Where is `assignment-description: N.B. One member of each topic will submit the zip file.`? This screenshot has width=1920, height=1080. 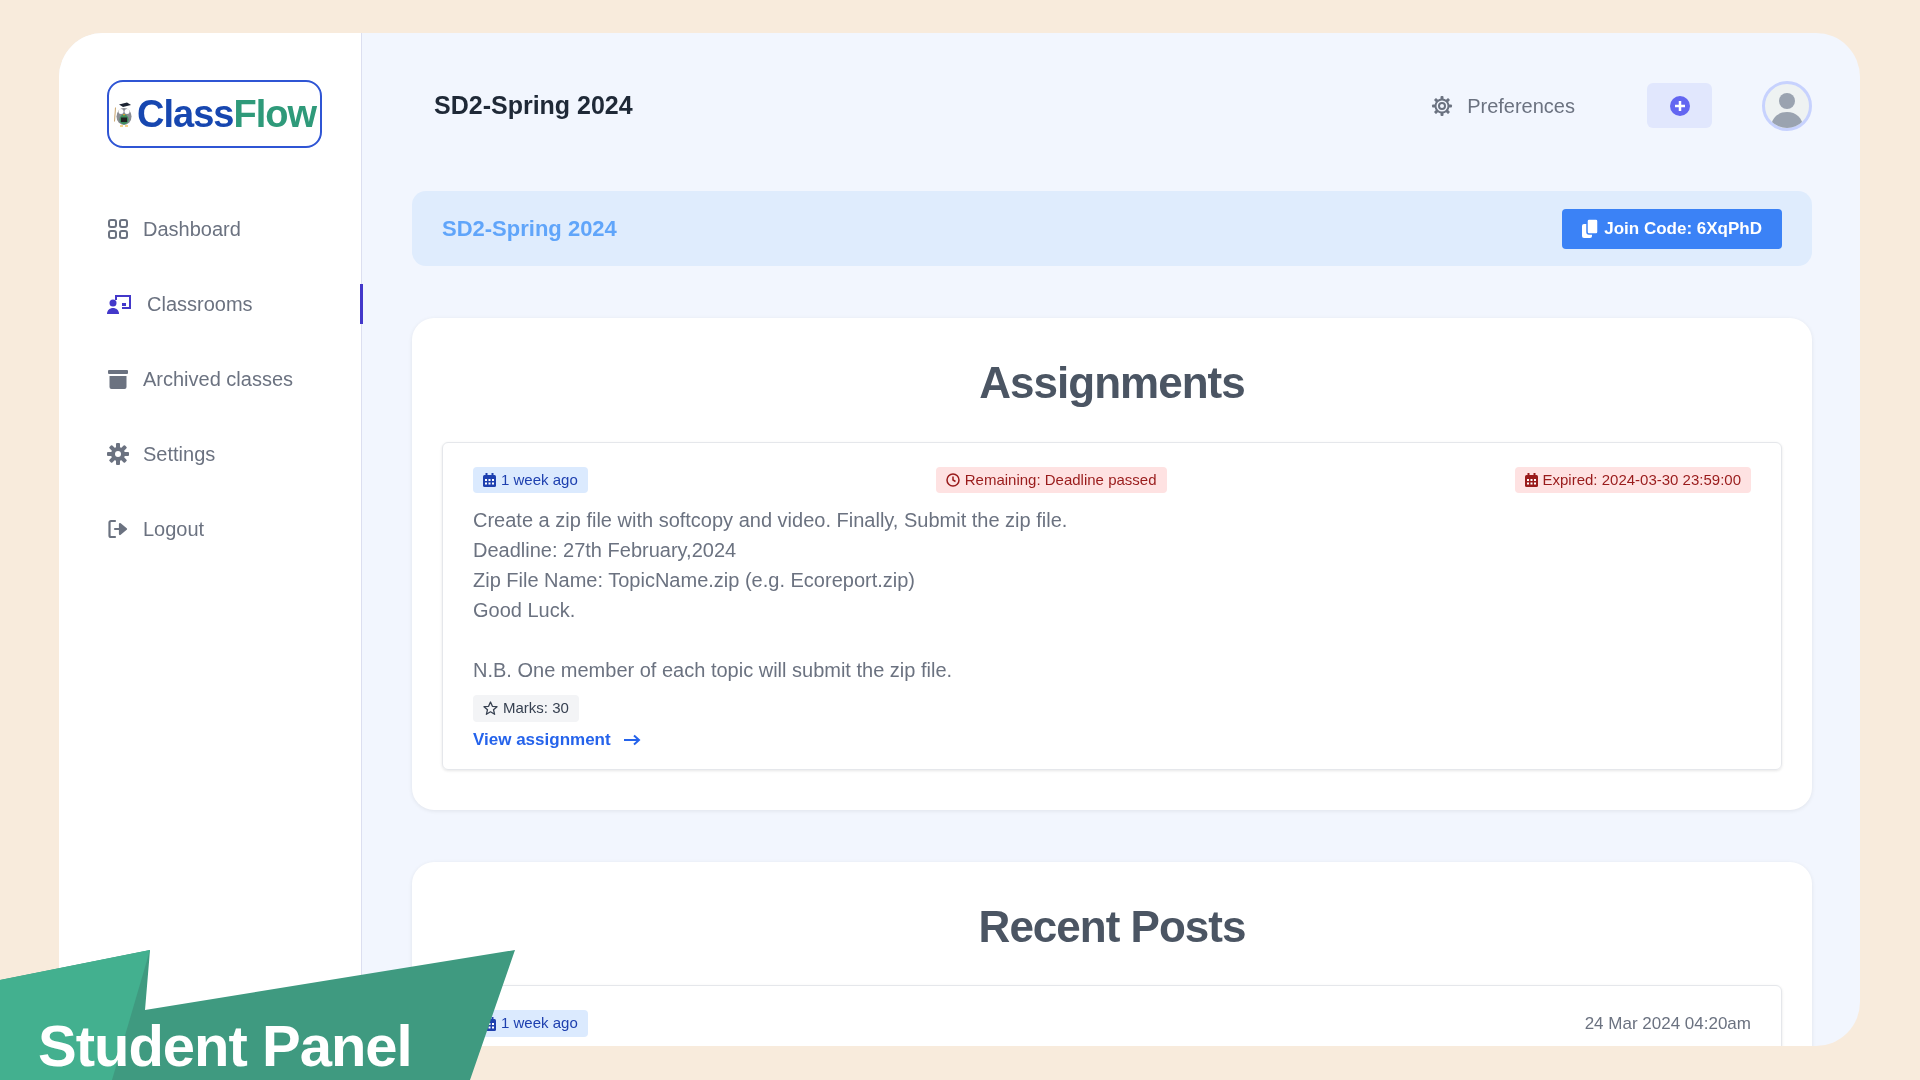 assignment-description: N.B. One member of each topic will submit the zip file. is located at coordinates (713, 671).